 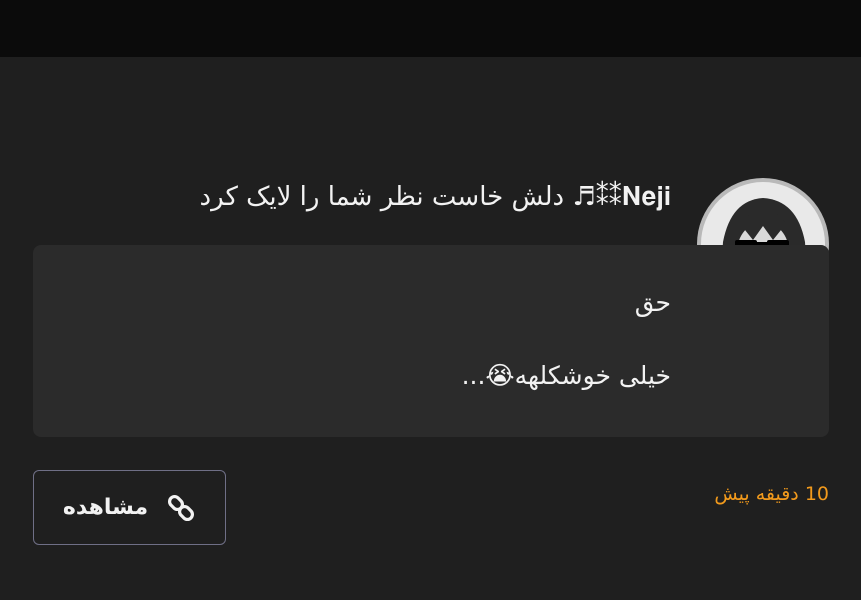 What do you see at coordinates (652, 302) in the screenshot?
I see `comment-line-1: حق` at bounding box center [652, 302].